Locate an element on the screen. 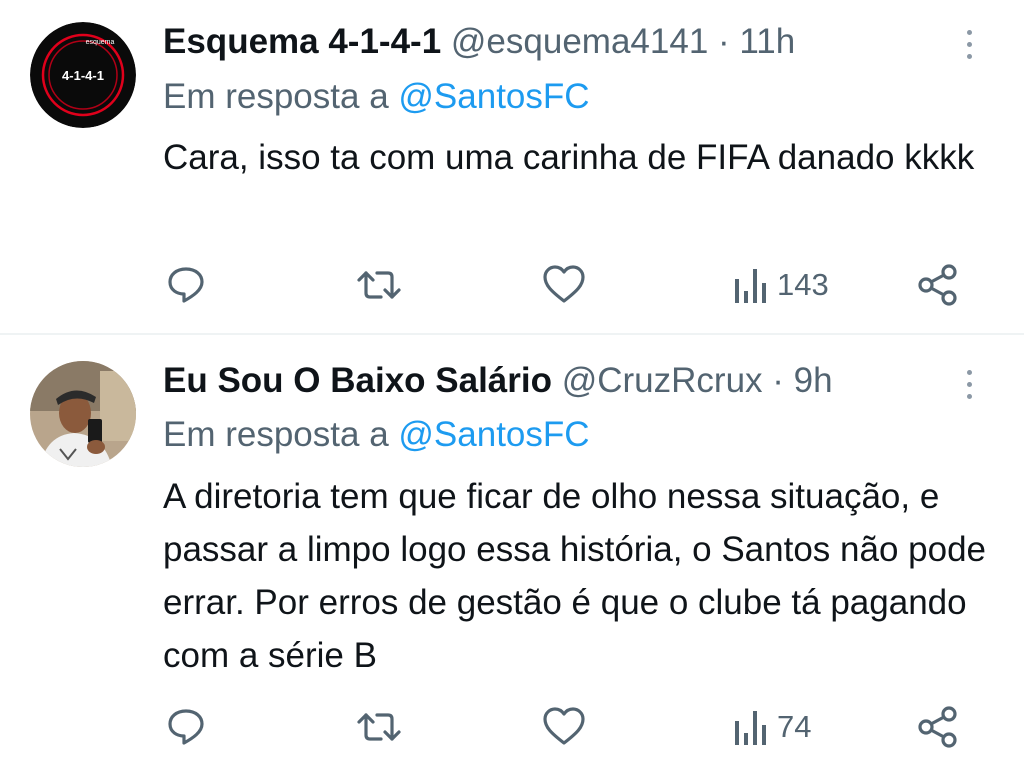  avatar-photo-icon is located at coordinates (83, 414).